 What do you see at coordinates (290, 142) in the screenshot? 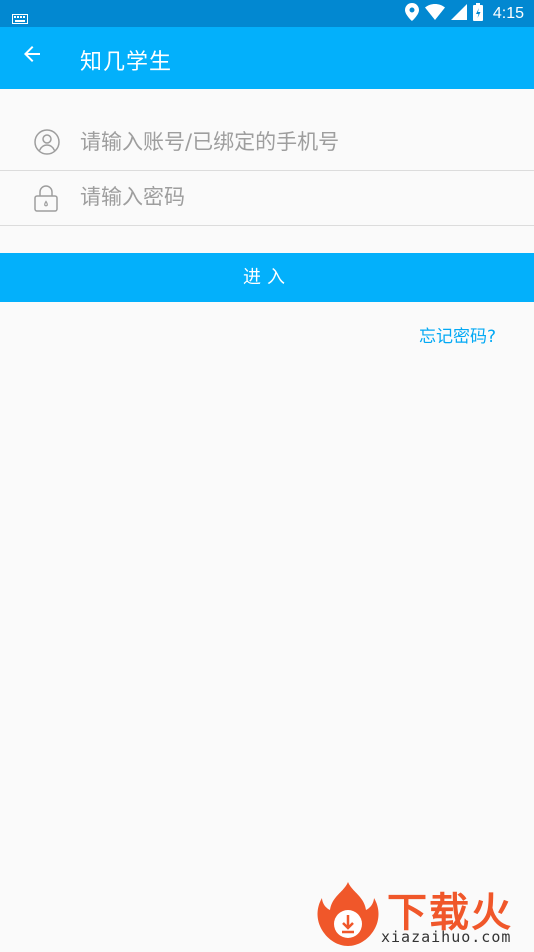
I see `account-input` at bounding box center [290, 142].